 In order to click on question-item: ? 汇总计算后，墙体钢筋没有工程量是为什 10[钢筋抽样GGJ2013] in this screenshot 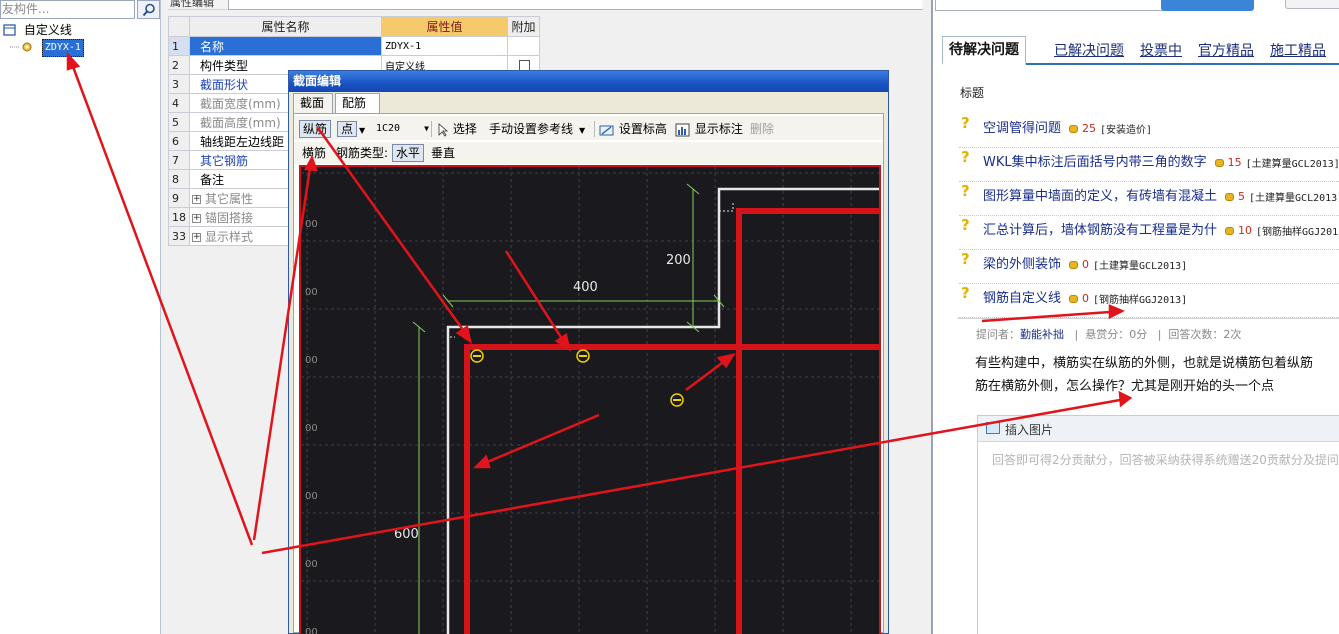, I will do `click(1149, 233)`.